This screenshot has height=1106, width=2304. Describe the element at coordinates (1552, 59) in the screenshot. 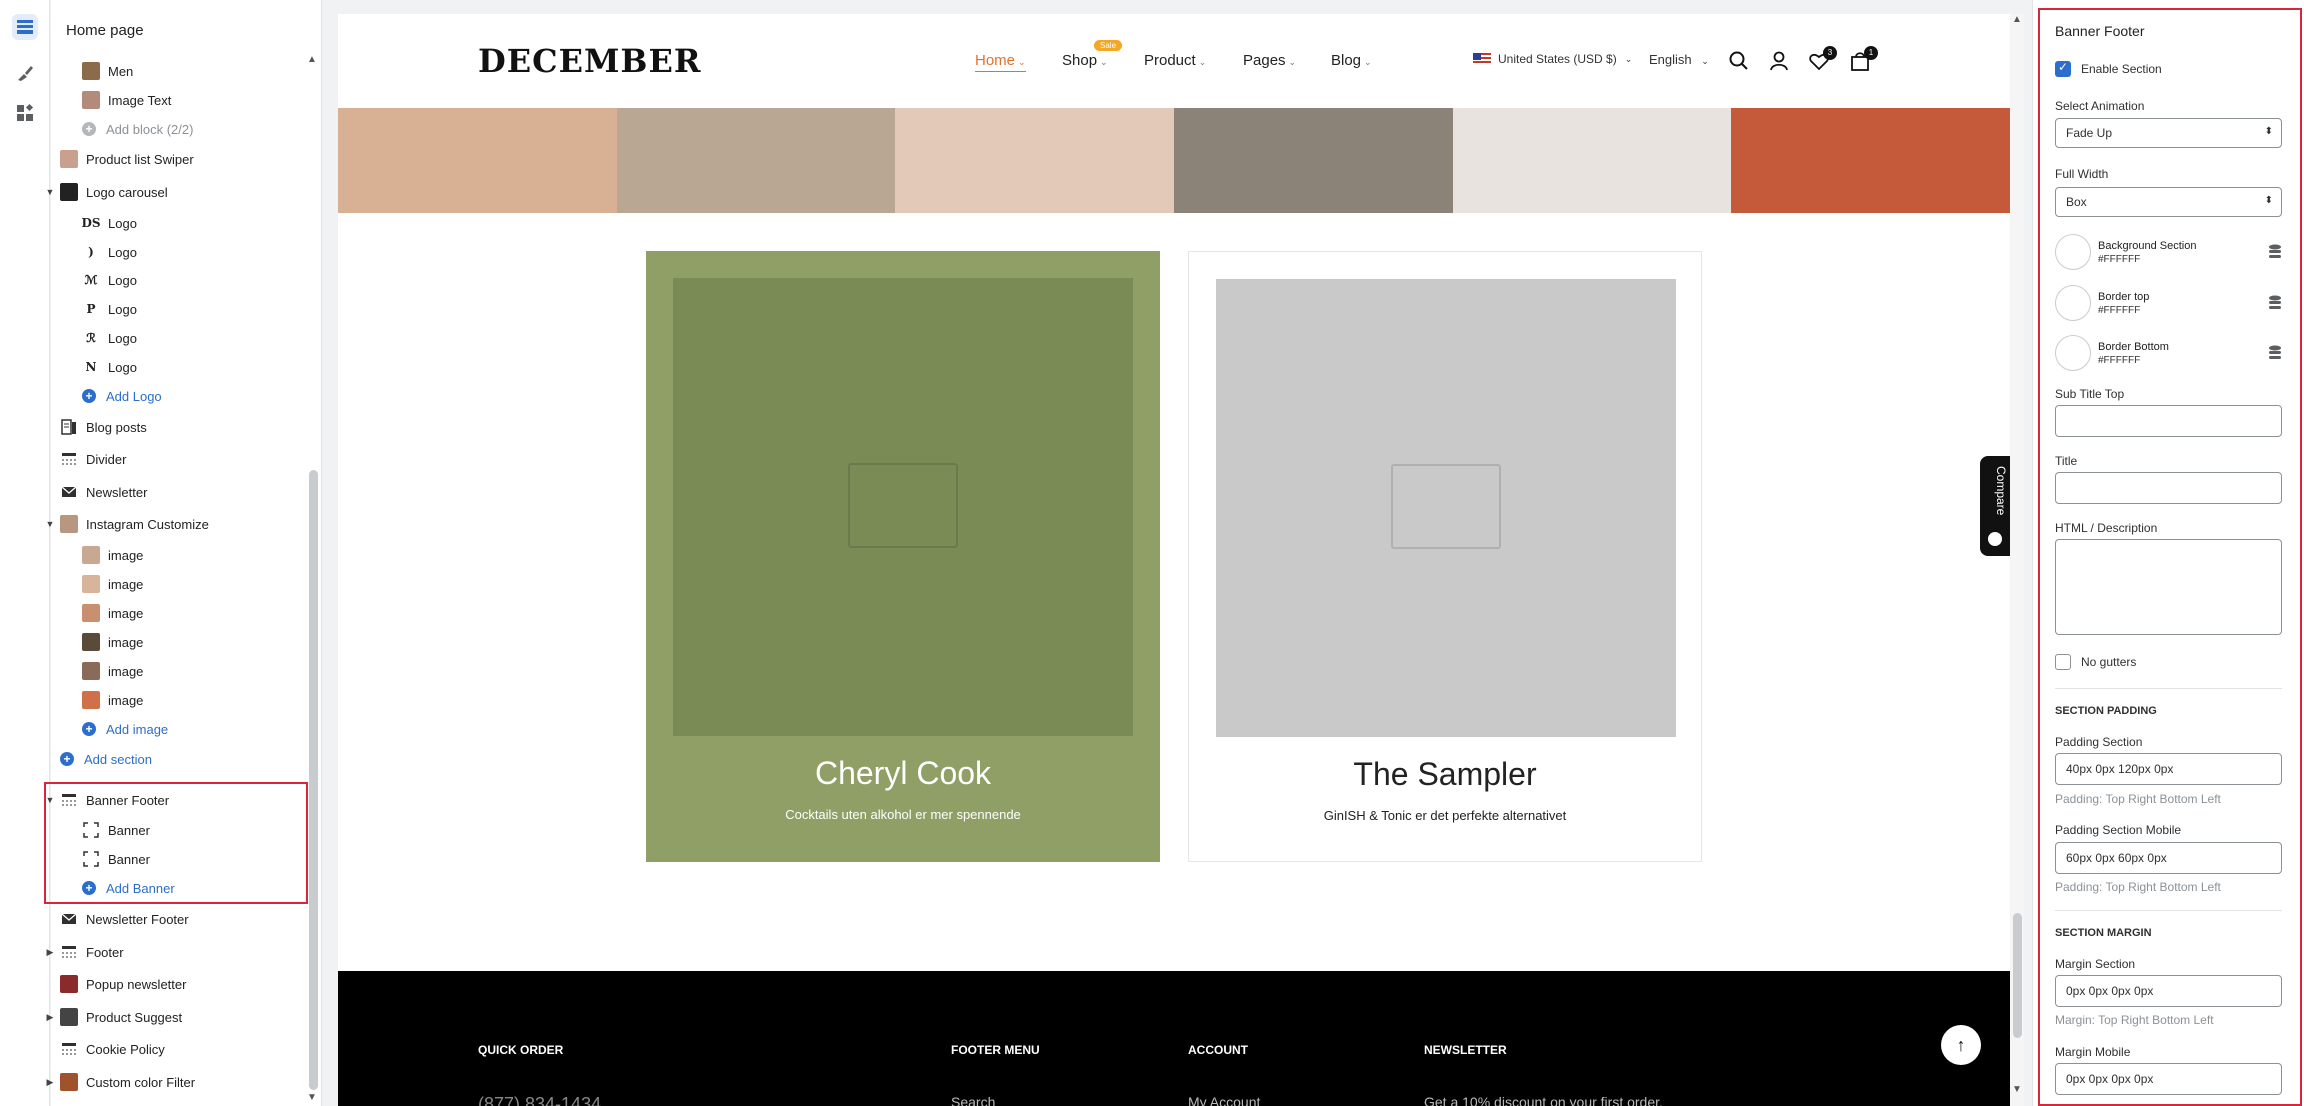

I see `currency-selector: United States (USD $) ⌄` at that location.